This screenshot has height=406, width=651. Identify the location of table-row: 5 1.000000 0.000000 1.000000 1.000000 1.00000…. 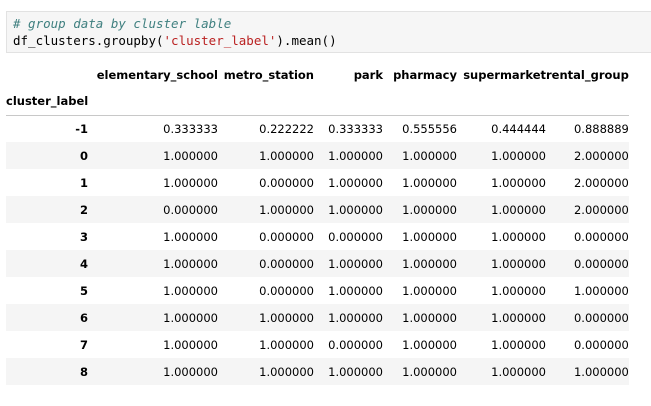
(317, 290).